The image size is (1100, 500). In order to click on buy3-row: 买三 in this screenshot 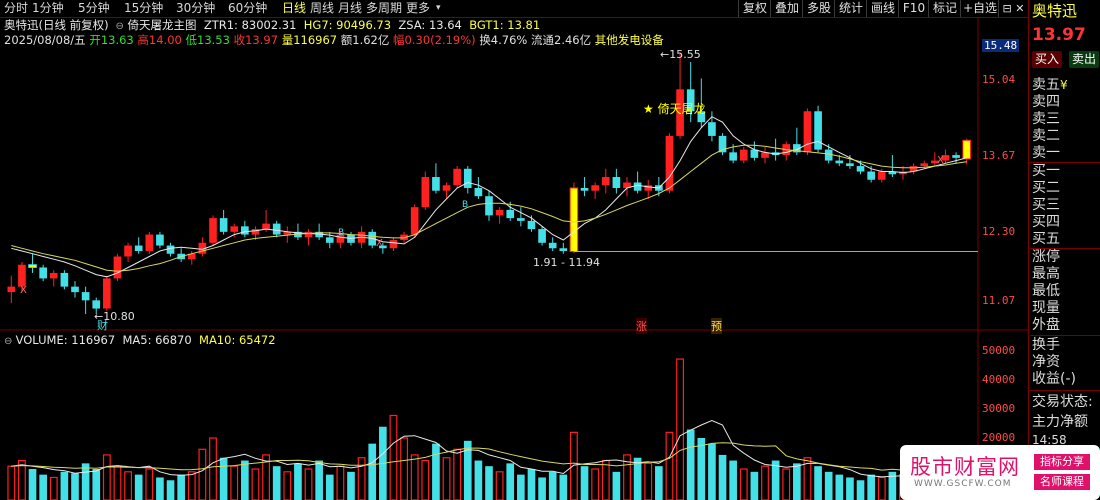, I will do `click(1046, 205)`.